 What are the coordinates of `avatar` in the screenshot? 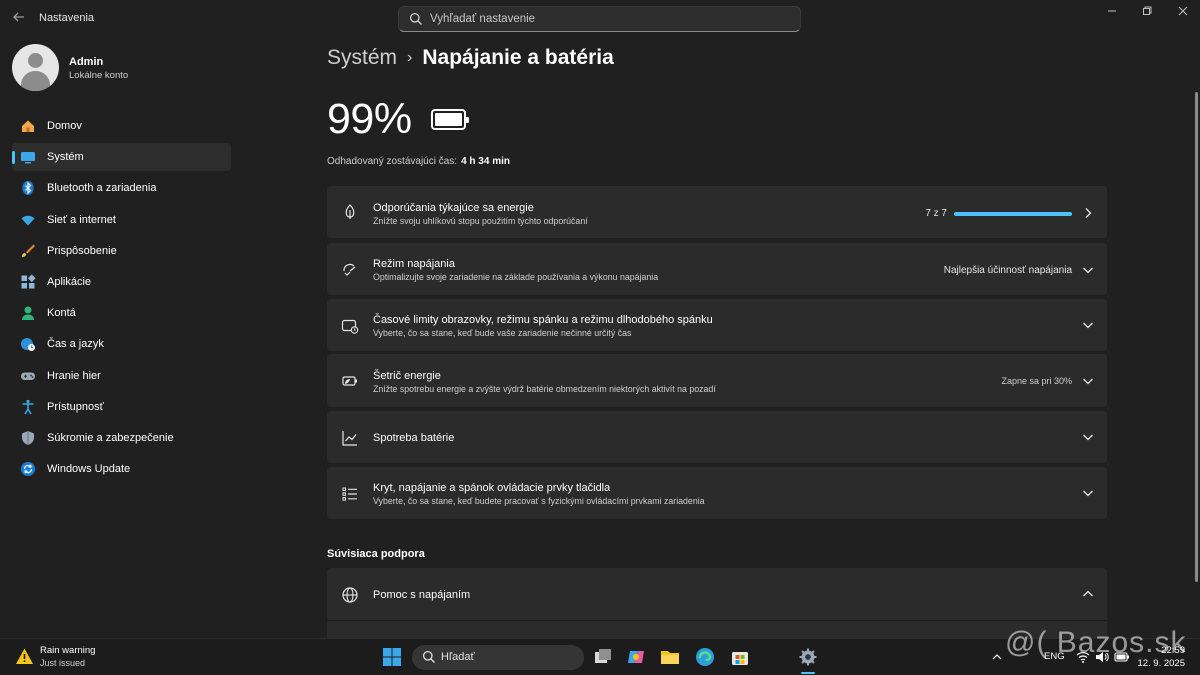 It's located at (35, 67).